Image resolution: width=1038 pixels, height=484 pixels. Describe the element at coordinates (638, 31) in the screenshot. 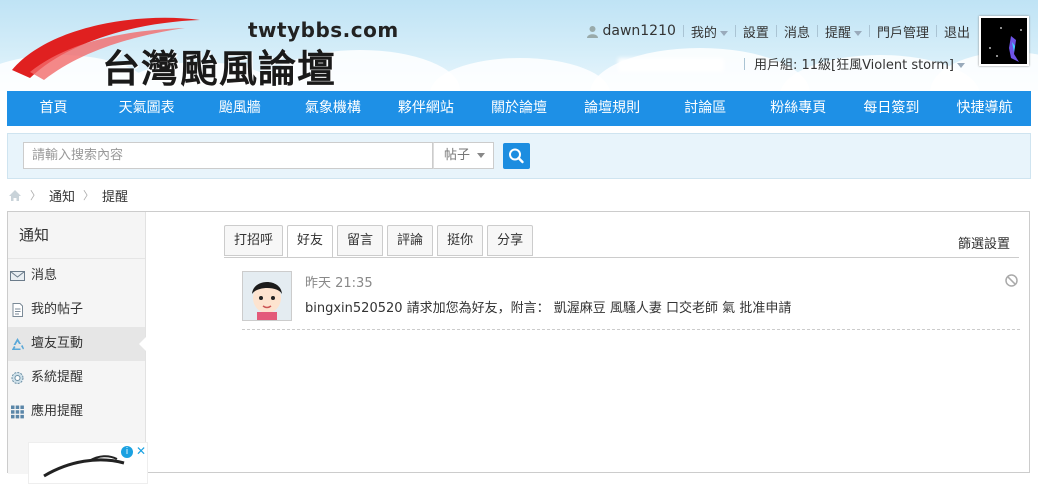

I see `username-link: dawn1210` at that location.